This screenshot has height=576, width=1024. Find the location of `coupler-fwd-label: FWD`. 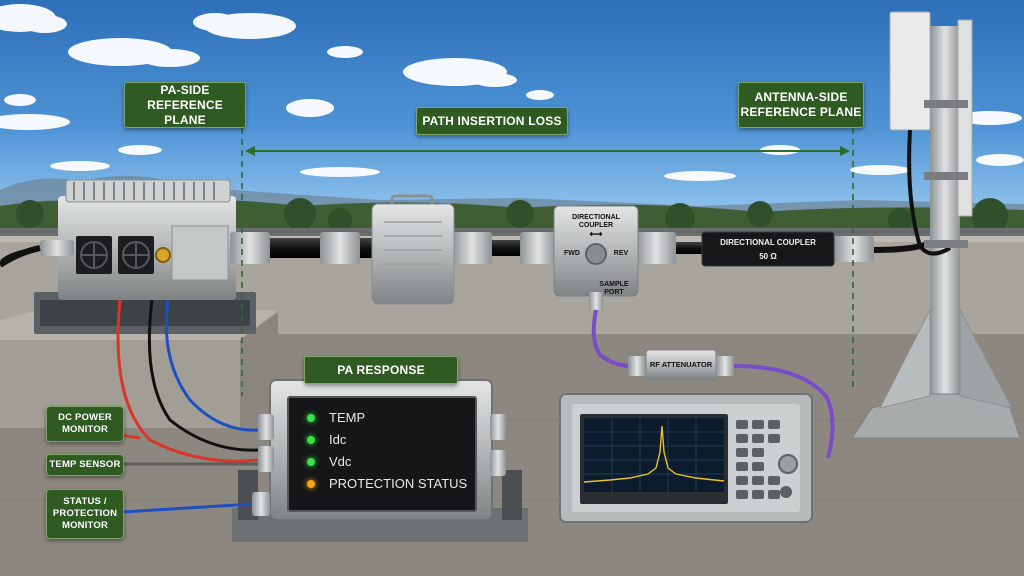

coupler-fwd-label: FWD is located at coordinates (572, 253).